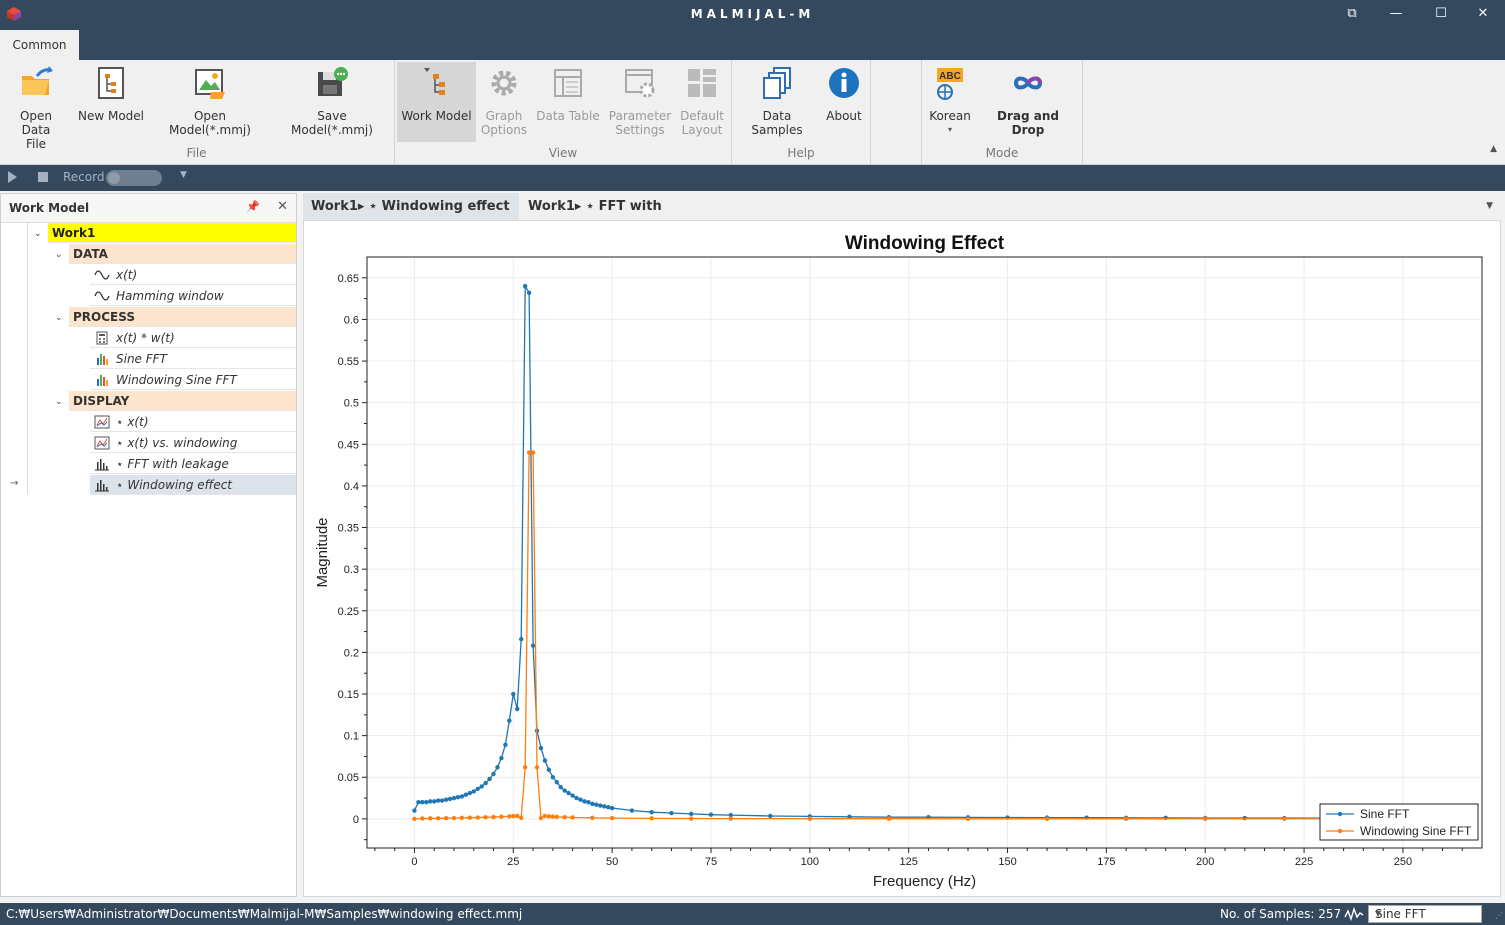 The image size is (1505, 925). What do you see at coordinates (504, 100) in the screenshot?
I see `graph-options-button: Graph Options` at bounding box center [504, 100].